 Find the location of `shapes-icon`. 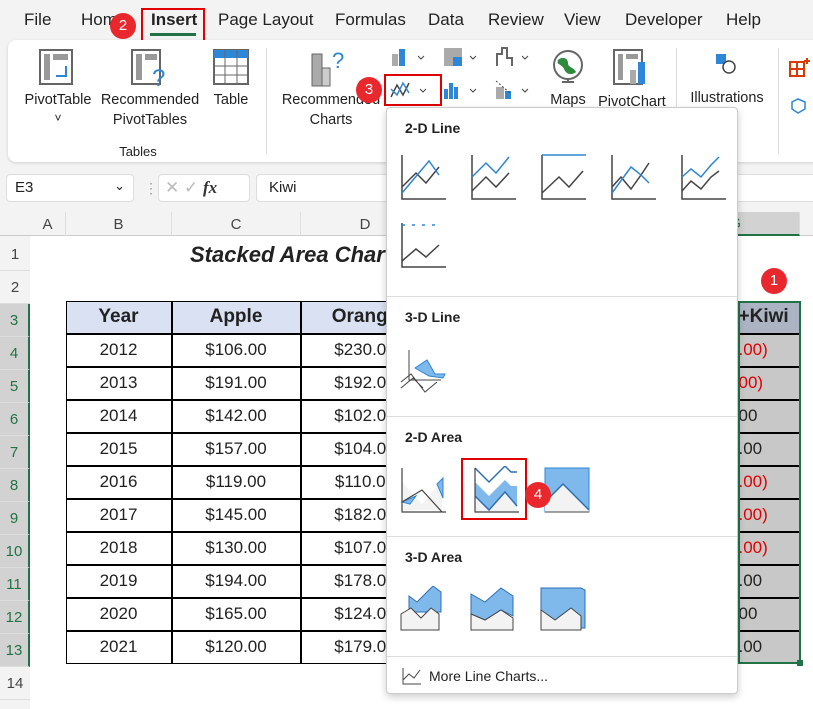

shapes-icon is located at coordinates (726, 64).